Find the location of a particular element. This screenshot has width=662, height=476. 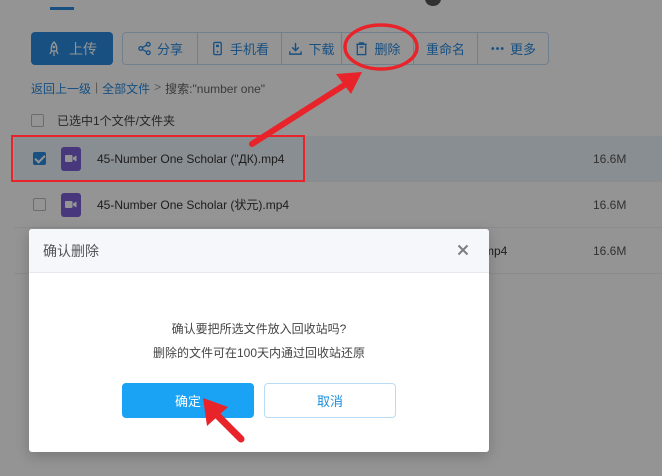

confirm-ok-button: 确定 is located at coordinates (188, 400).